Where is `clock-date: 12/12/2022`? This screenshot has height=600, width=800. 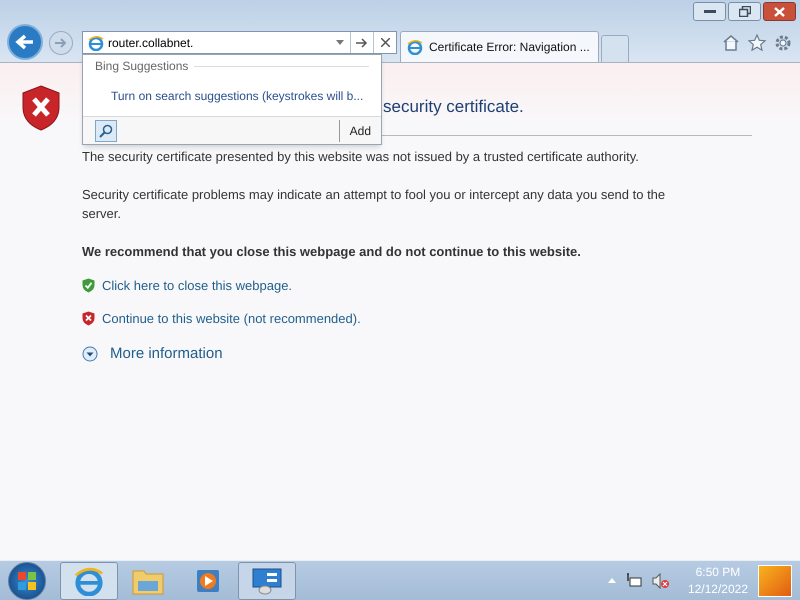
clock-date: 12/12/2022 is located at coordinates (718, 589).